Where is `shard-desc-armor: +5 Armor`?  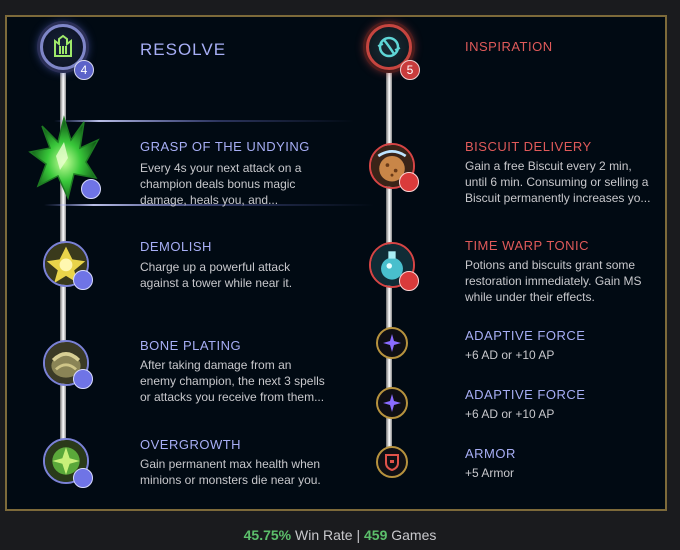
shard-desc-armor: +5 Armor is located at coordinates (490, 473).